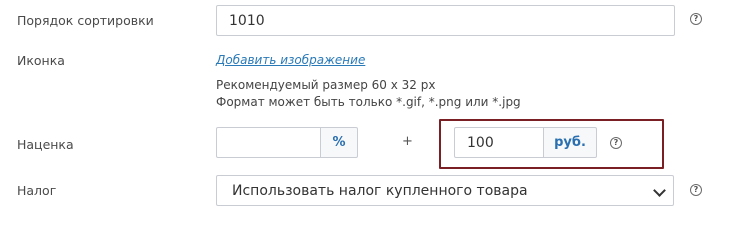  What do you see at coordinates (380, 190) in the screenshot?
I see `tax-select-value: Использовать налог купленного товара` at bounding box center [380, 190].